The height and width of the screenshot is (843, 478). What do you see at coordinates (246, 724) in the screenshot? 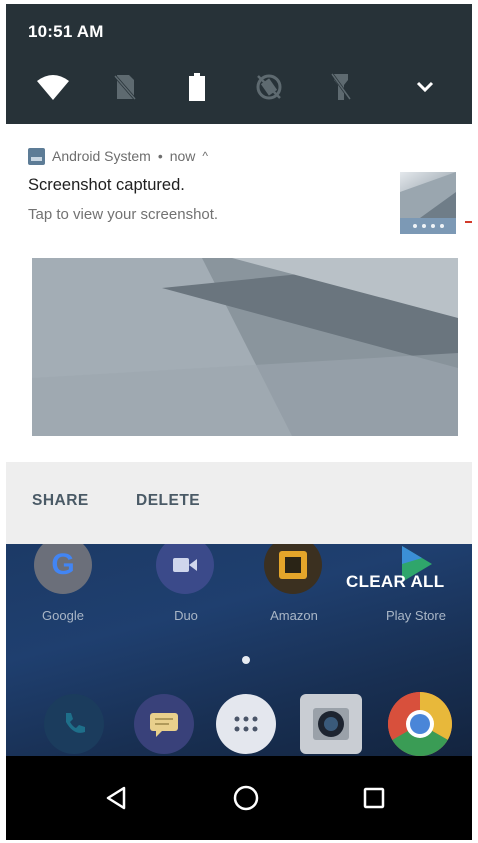
I see `app-drawer-icon` at bounding box center [246, 724].